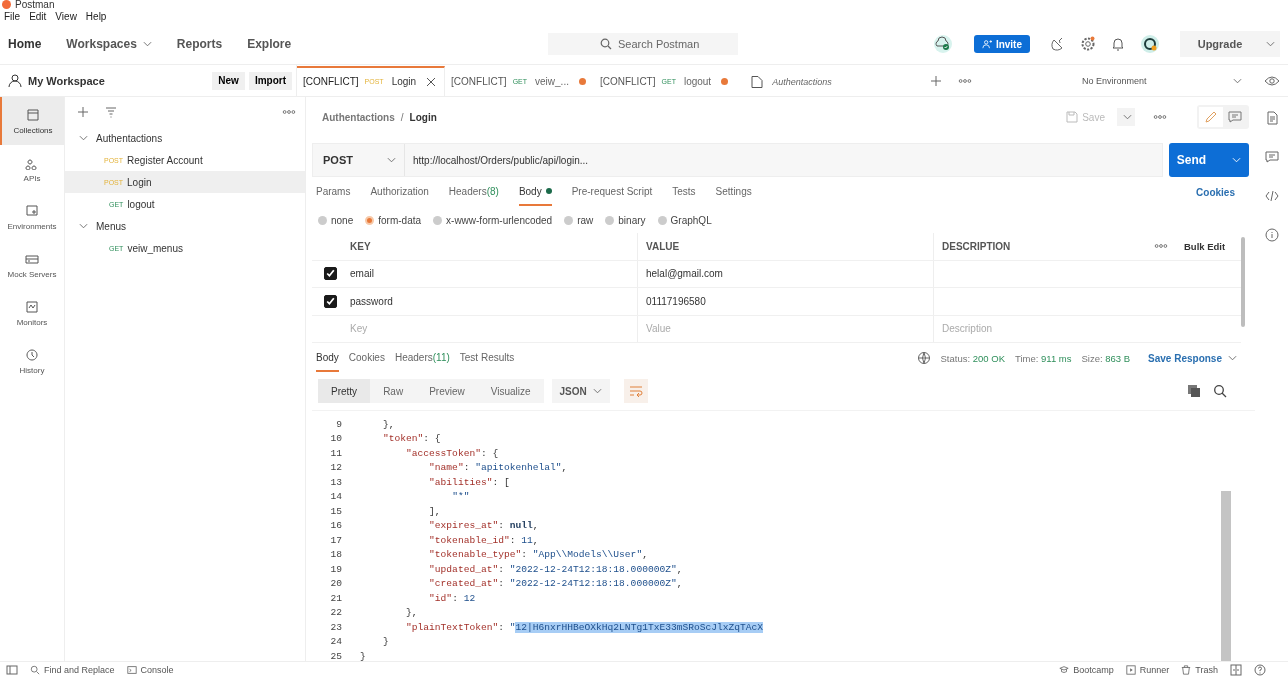 The width and height of the screenshot is (1288, 678). What do you see at coordinates (344, 391) in the screenshot?
I see `view-mode-tab: Pretty` at bounding box center [344, 391].